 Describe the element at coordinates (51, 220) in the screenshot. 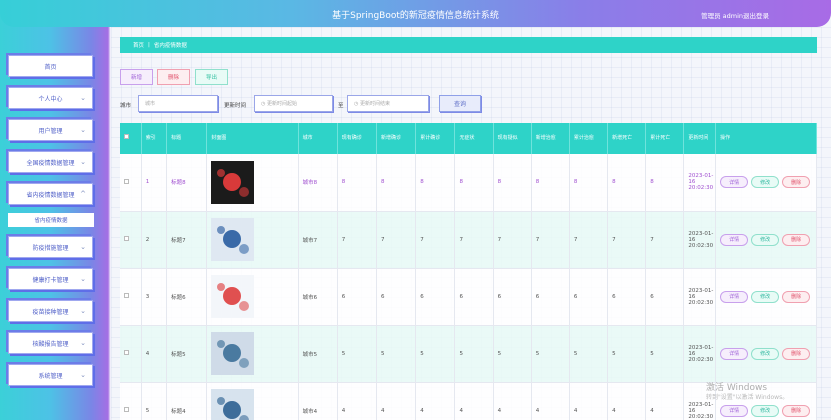

I see `sidebar-subitem-provincial-data: 省内疫情数据` at that location.